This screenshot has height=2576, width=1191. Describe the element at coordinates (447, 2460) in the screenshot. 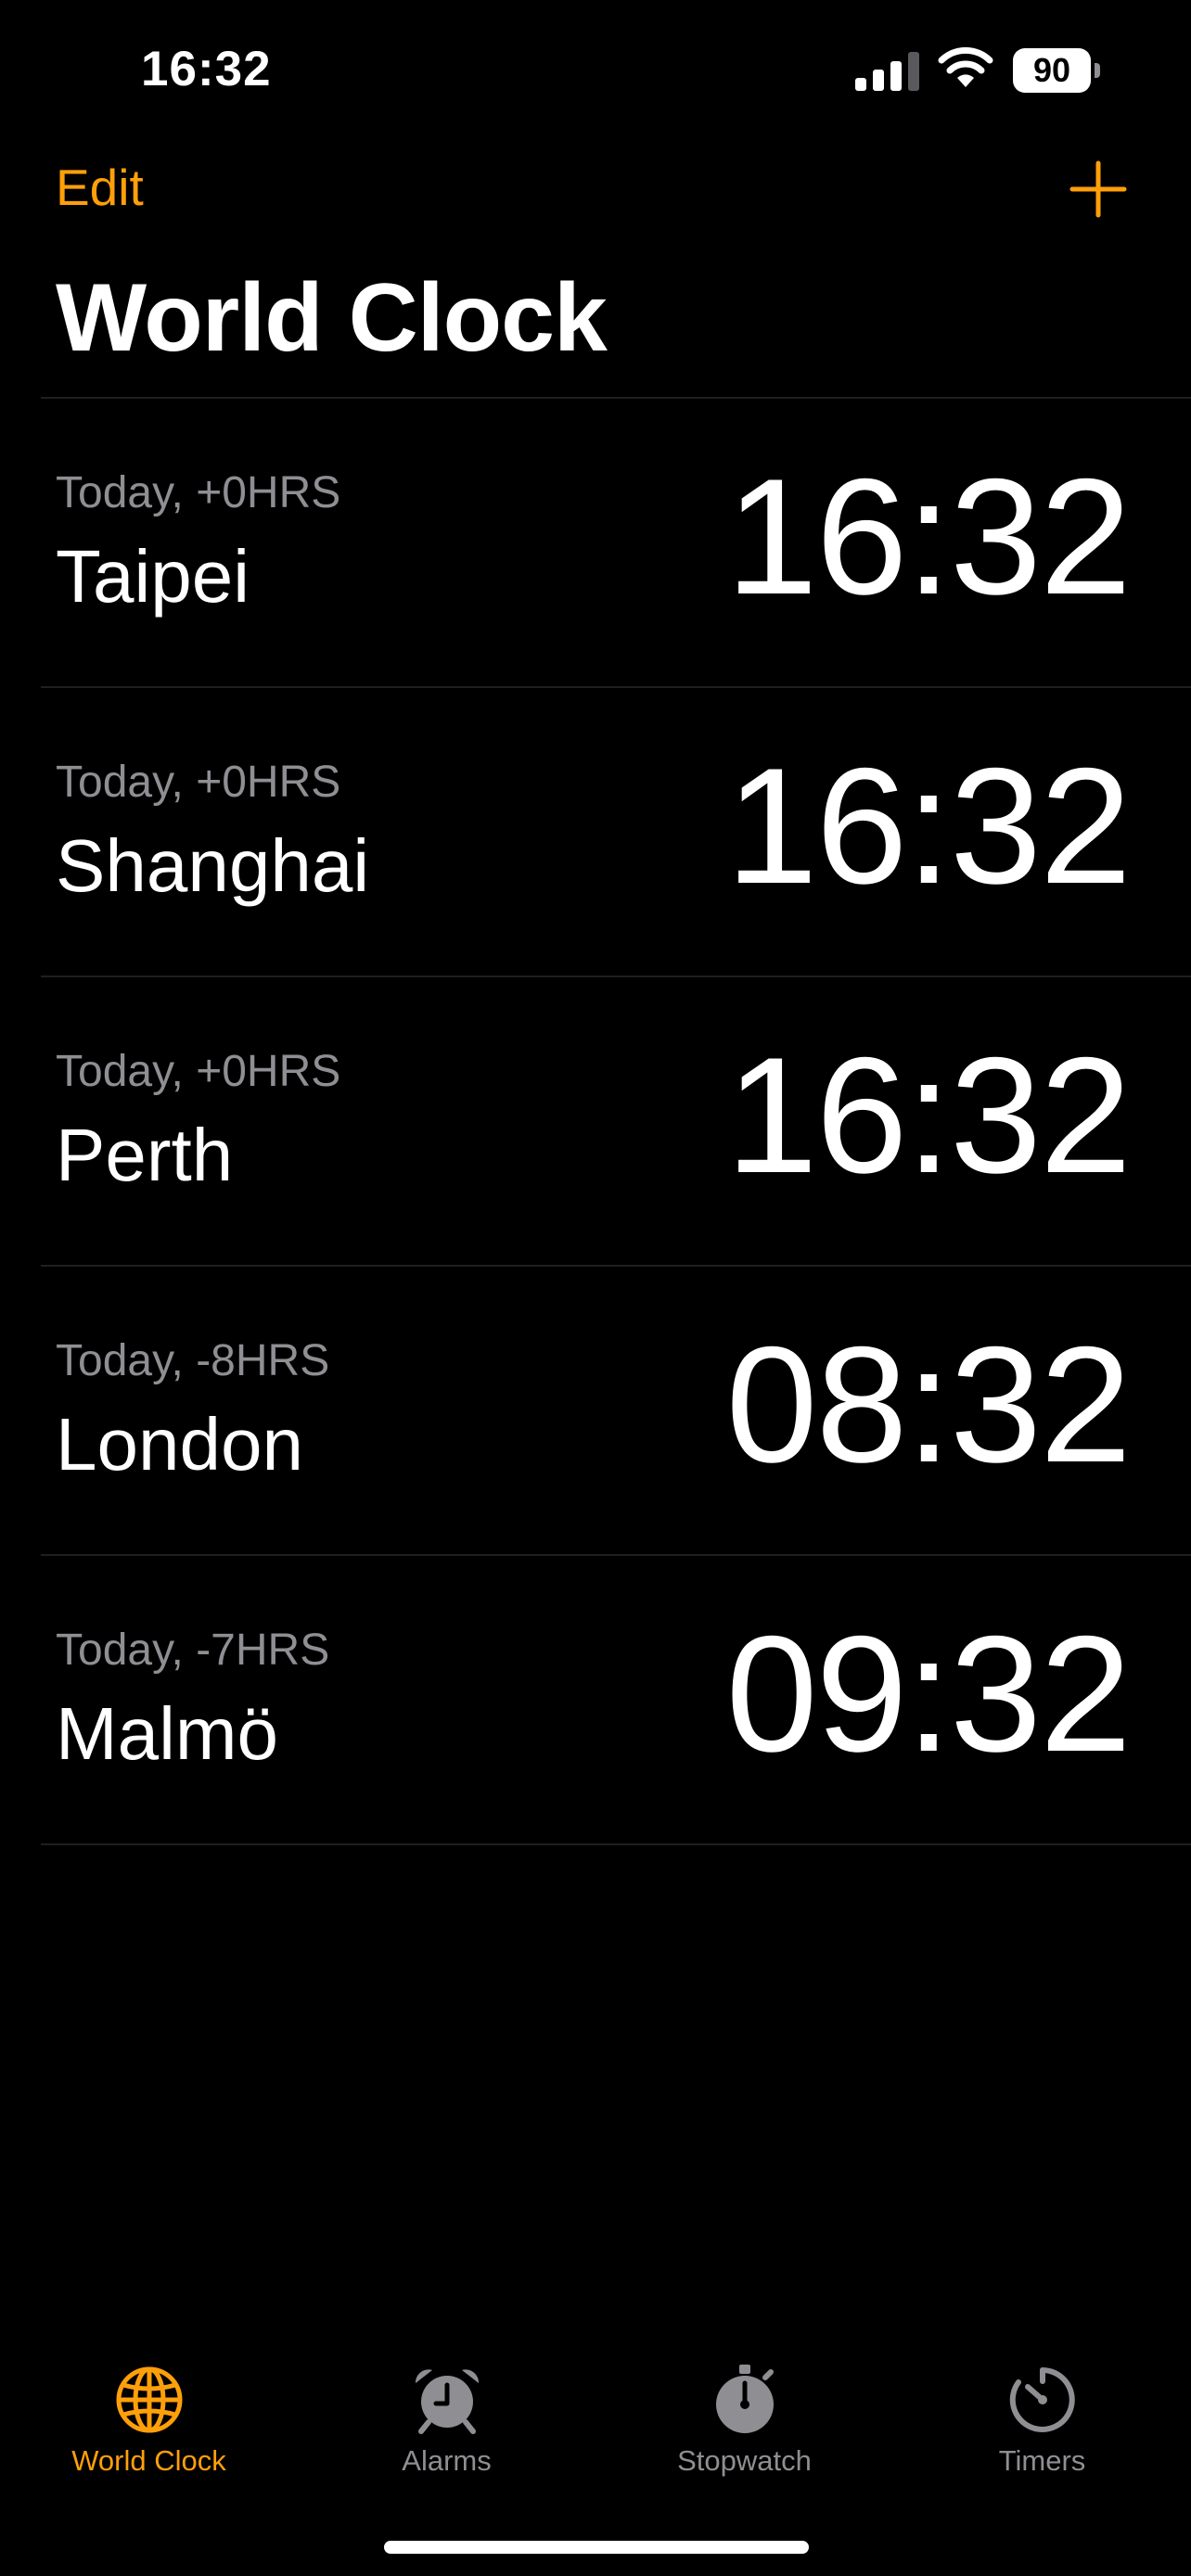

I see `tab-label: Alarms` at that location.